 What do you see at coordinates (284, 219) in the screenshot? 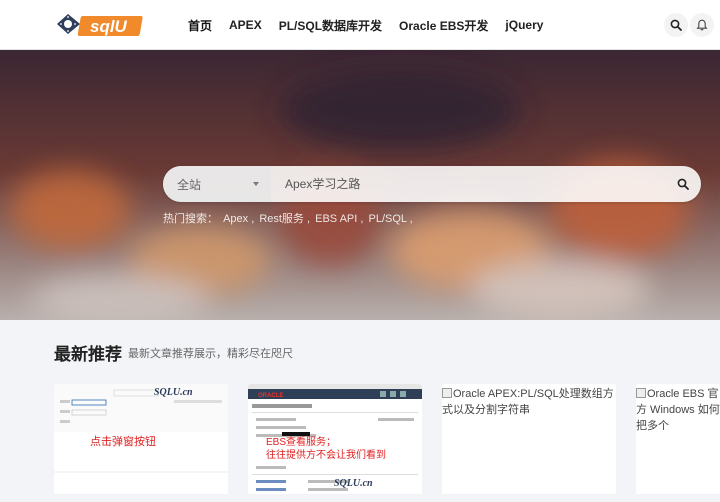
I see `hot-term: Rest服务 ,` at bounding box center [284, 219].